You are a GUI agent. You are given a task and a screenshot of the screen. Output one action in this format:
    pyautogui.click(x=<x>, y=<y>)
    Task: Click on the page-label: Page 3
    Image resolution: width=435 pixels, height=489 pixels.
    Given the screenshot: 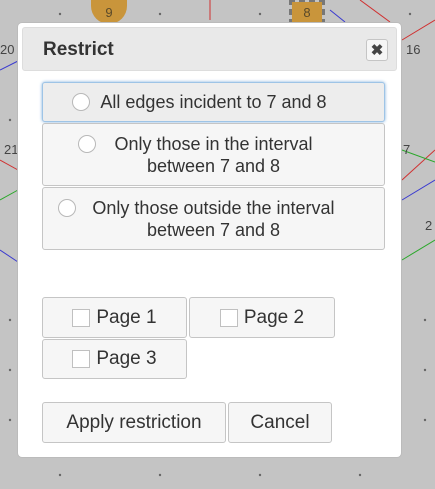 What is the action you would take?
    pyautogui.click(x=126, y=358)
    